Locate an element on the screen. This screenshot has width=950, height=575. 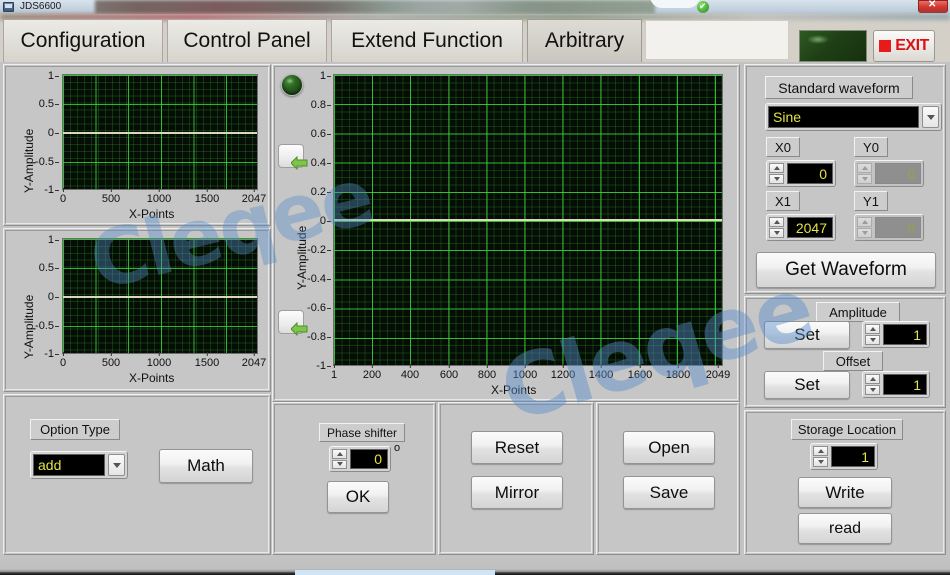
tab-arbitrary: Arbitrary is located at coordinates (584, 40).